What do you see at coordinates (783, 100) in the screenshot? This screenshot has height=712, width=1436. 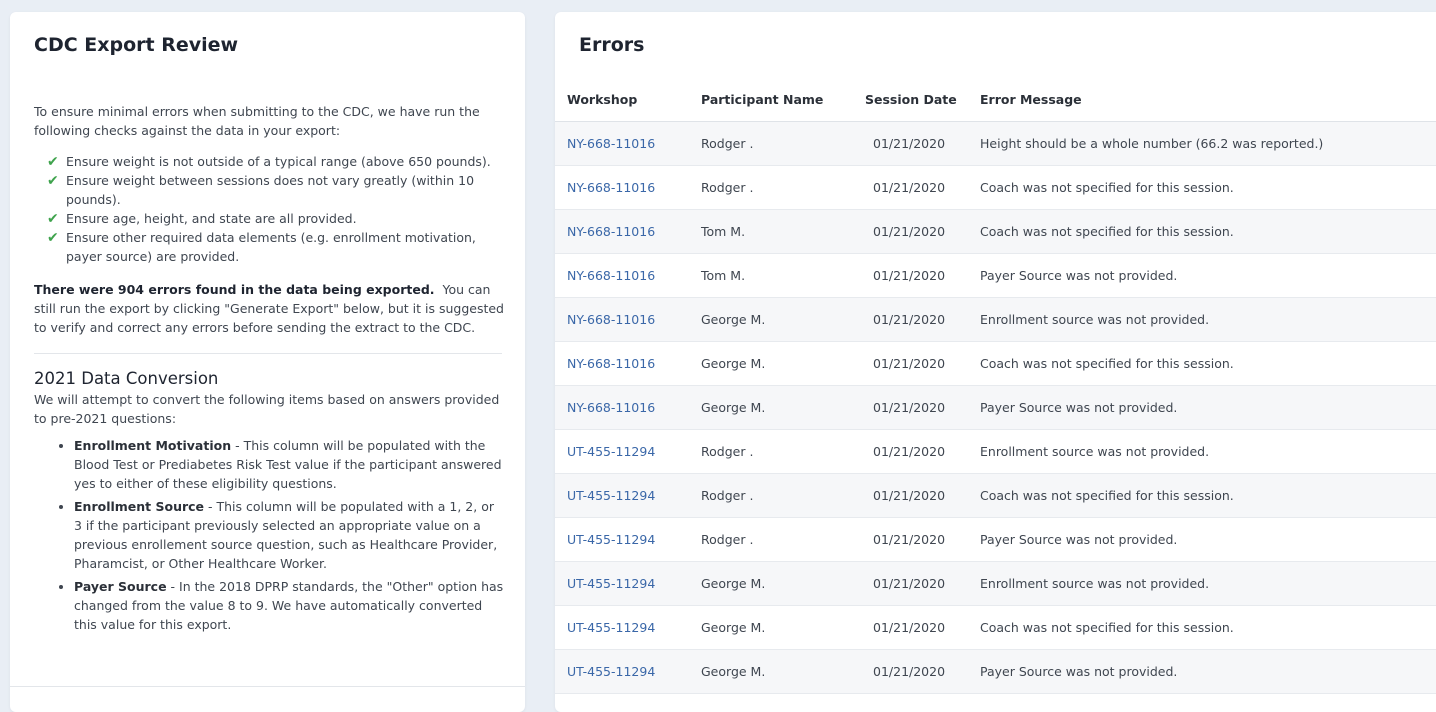 I see `column-header-participant: Participant Name` at bounding box center [783, 100].